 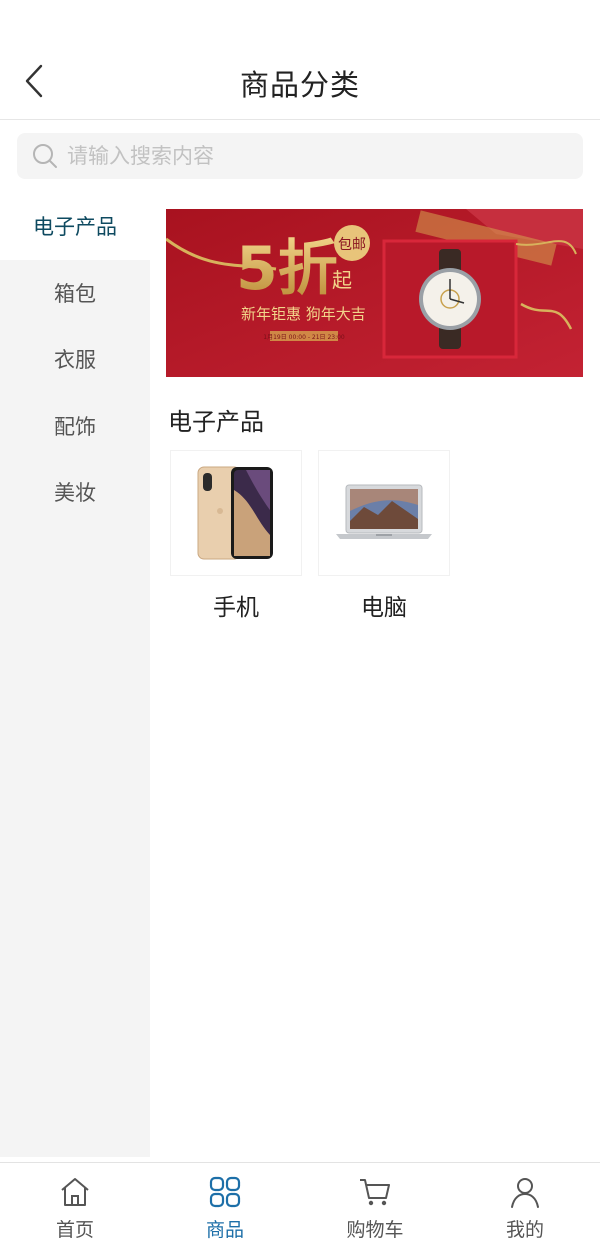 I want to click on search-bar, so click(x=300, y=156).